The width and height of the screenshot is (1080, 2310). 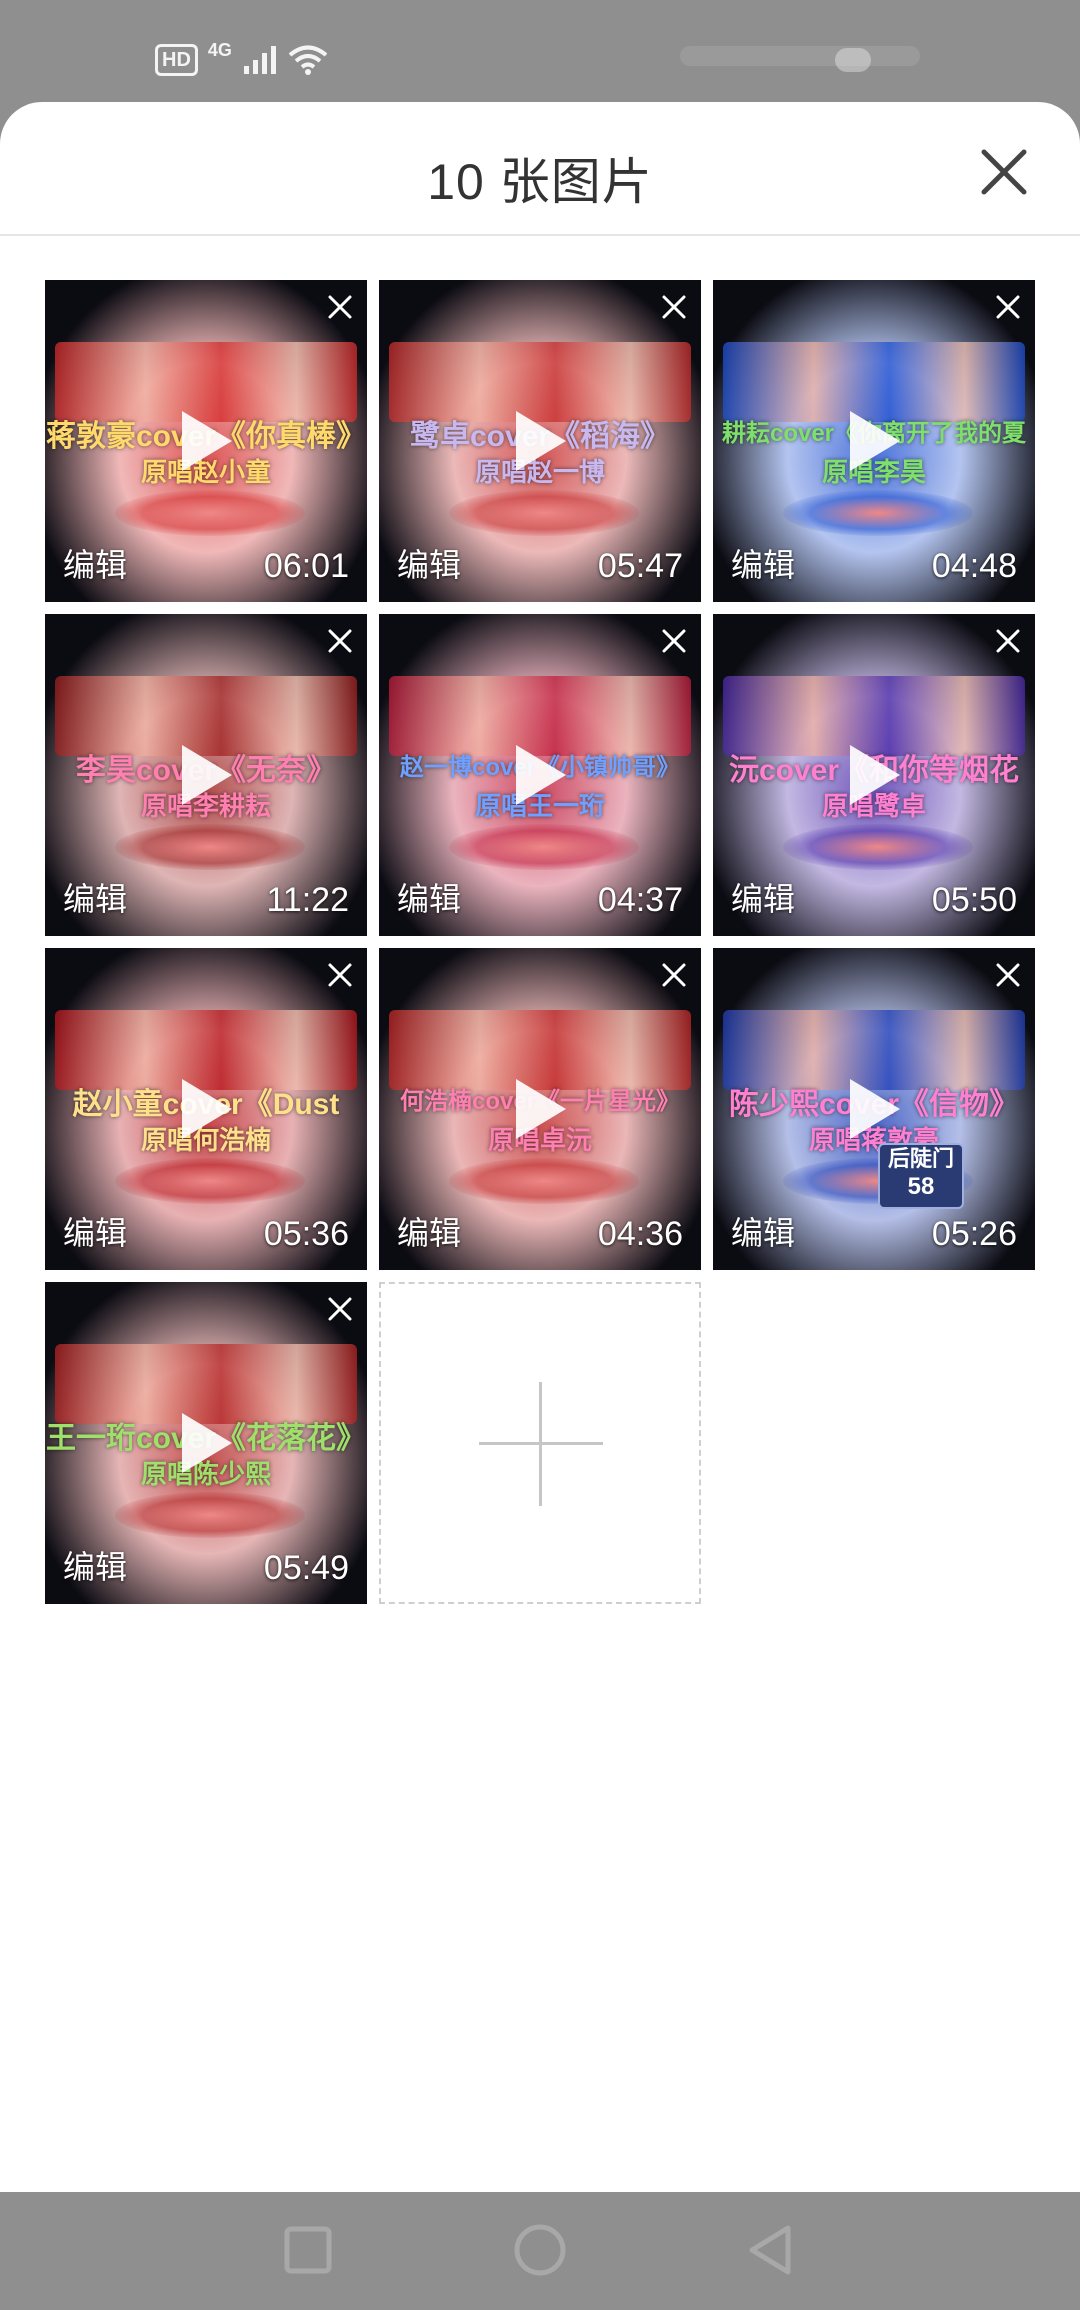 I want to click on close-button, so click(x=1004, y=172).